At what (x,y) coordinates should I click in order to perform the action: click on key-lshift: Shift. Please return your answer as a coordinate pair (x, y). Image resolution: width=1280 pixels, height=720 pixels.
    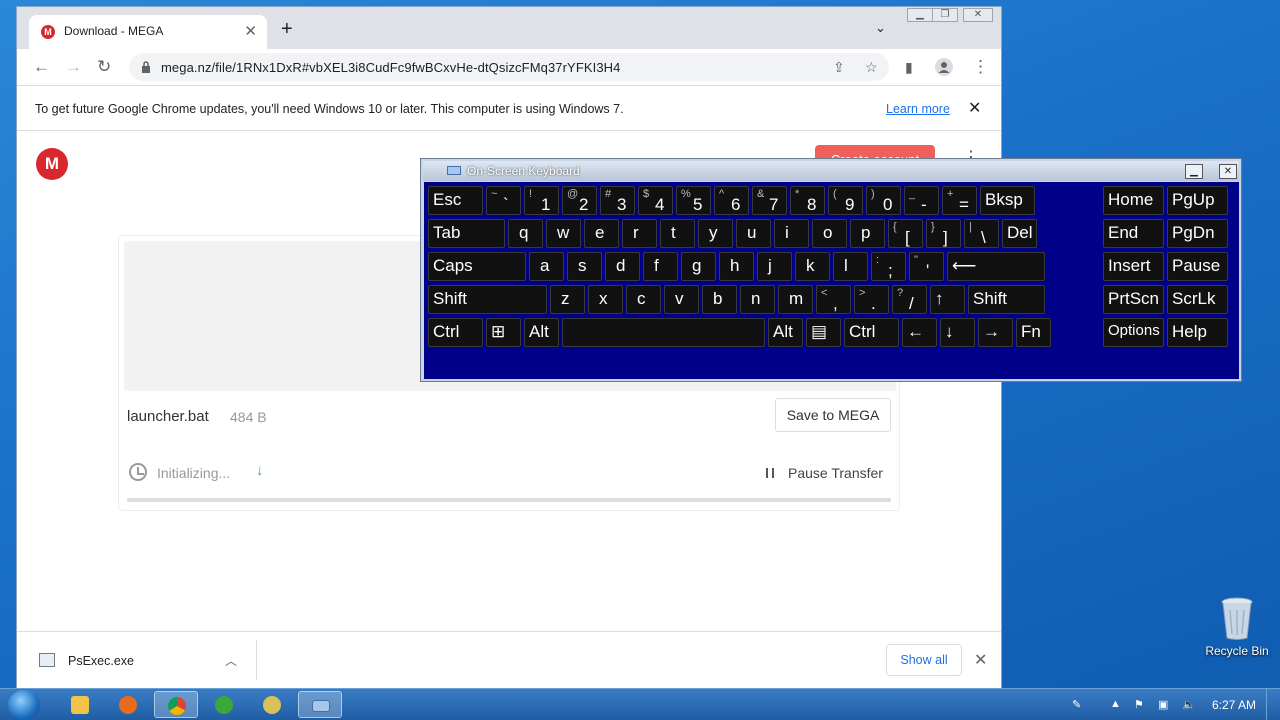
    Looking at the image, I should click on (487, 299).